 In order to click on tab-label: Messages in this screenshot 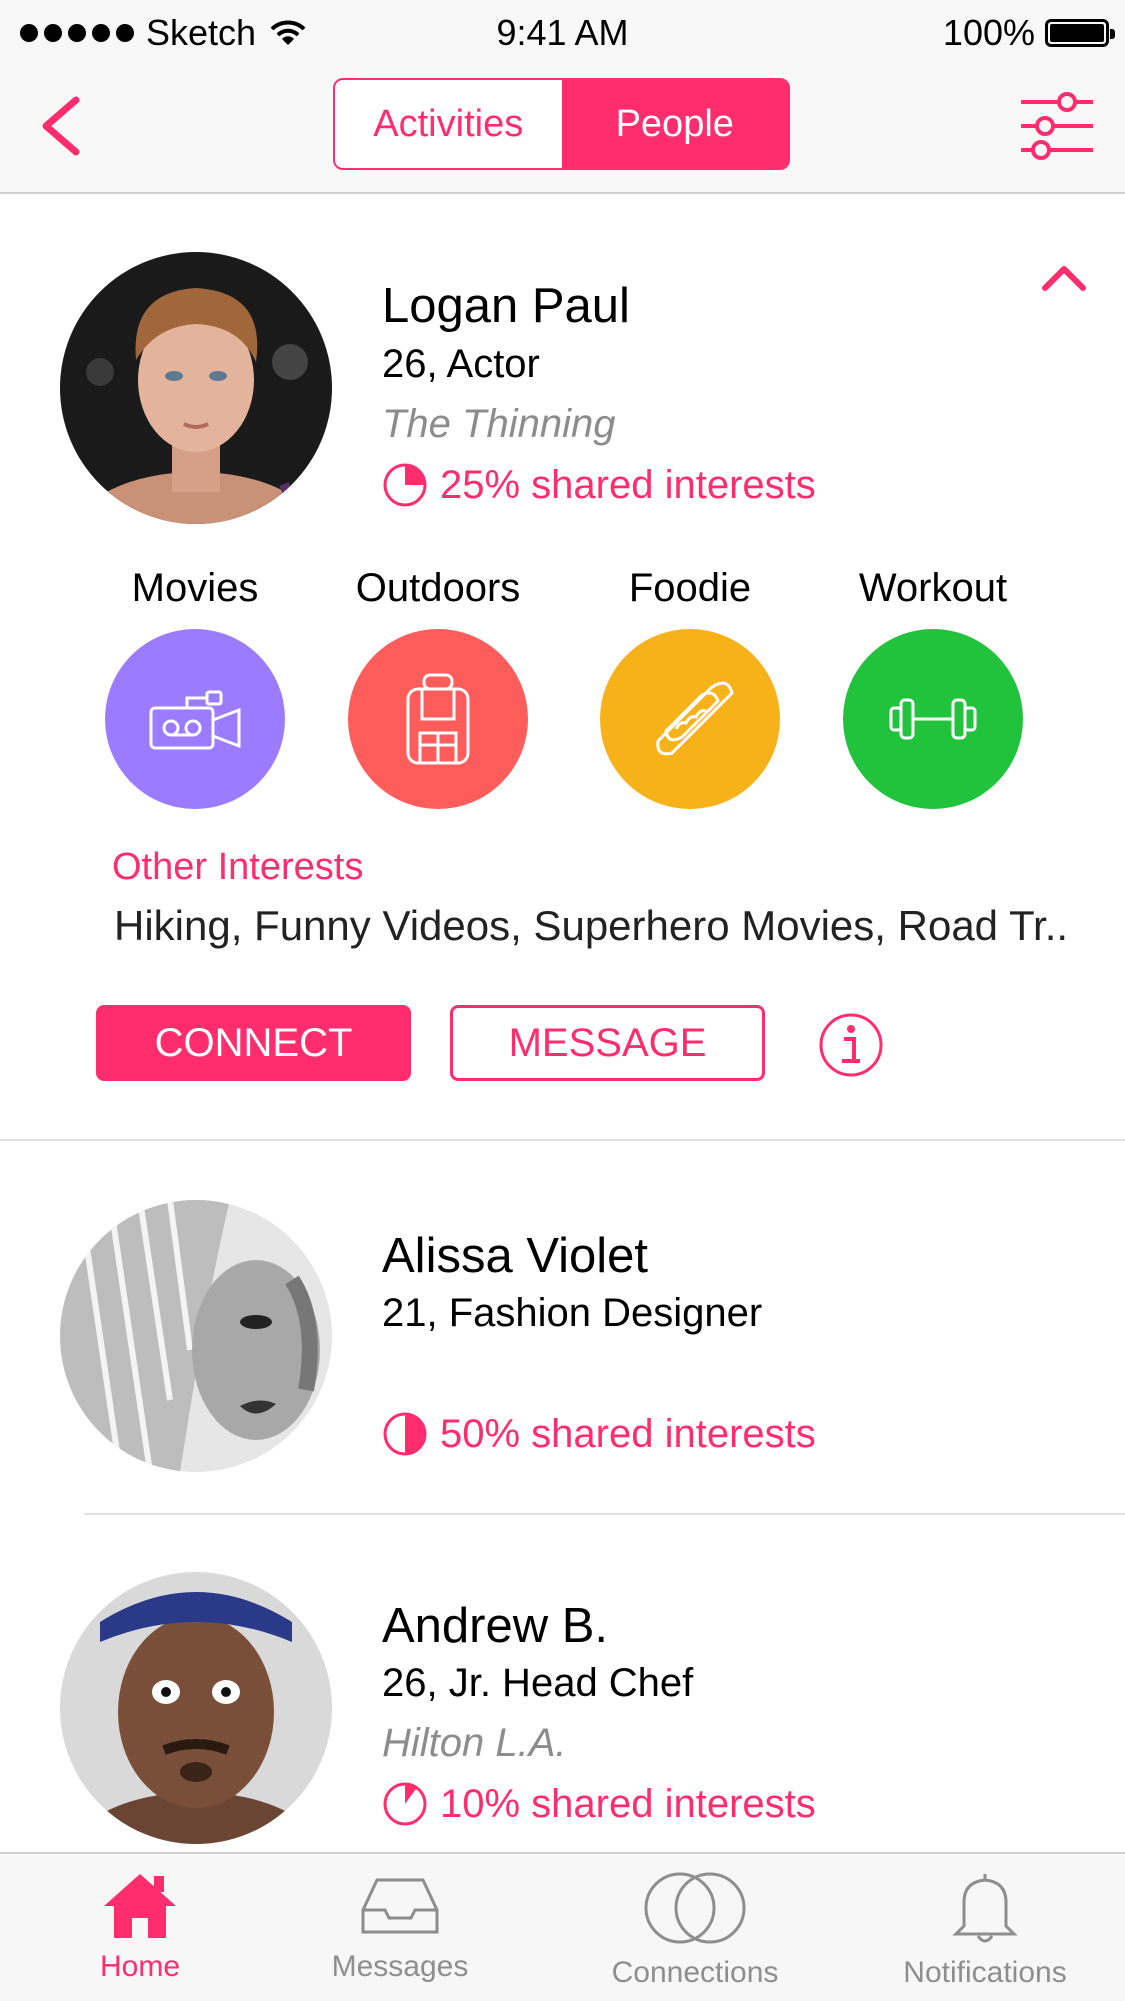, I will do `click(400, 1966)`.